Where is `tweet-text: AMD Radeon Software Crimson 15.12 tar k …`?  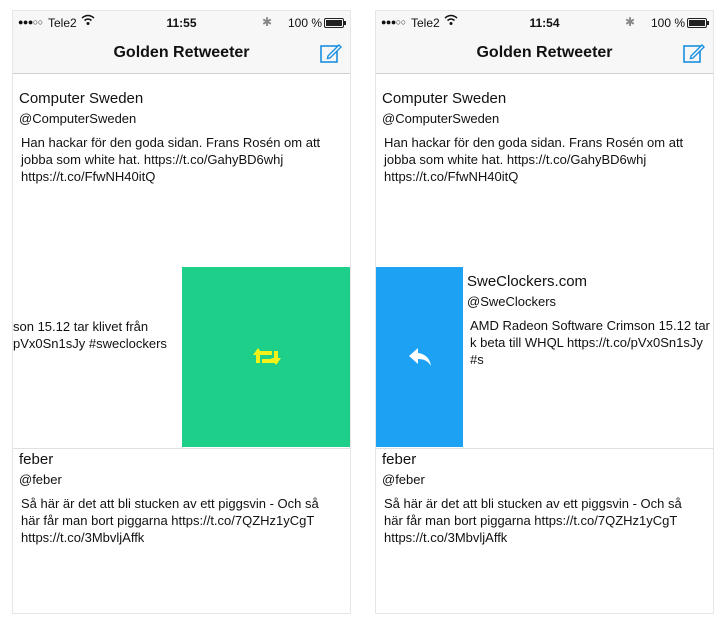
tweet-text: AMD Radeon Software Crimson 15.12 tar k … is located at coordinates (590, 342).